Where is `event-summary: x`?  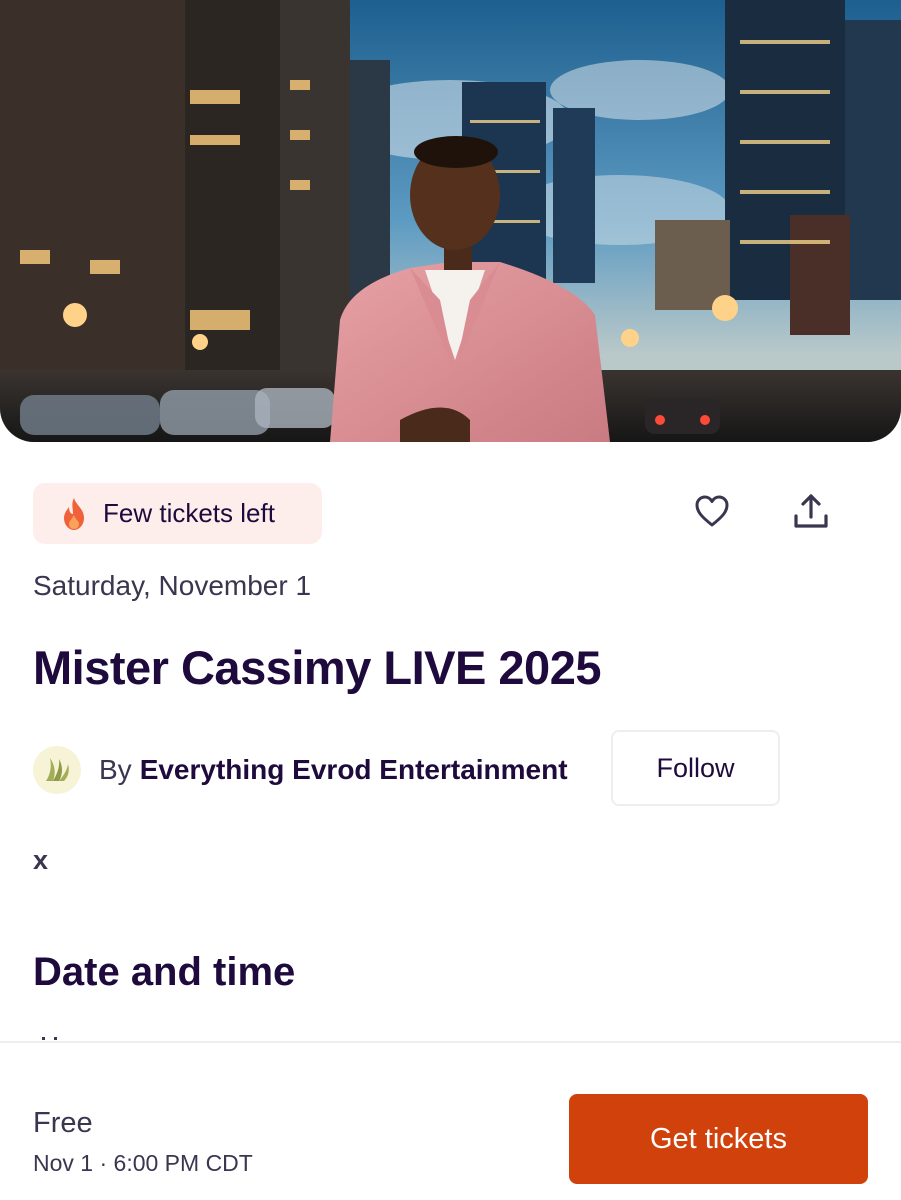
event-summary: x is located at coordinates (41, 860).